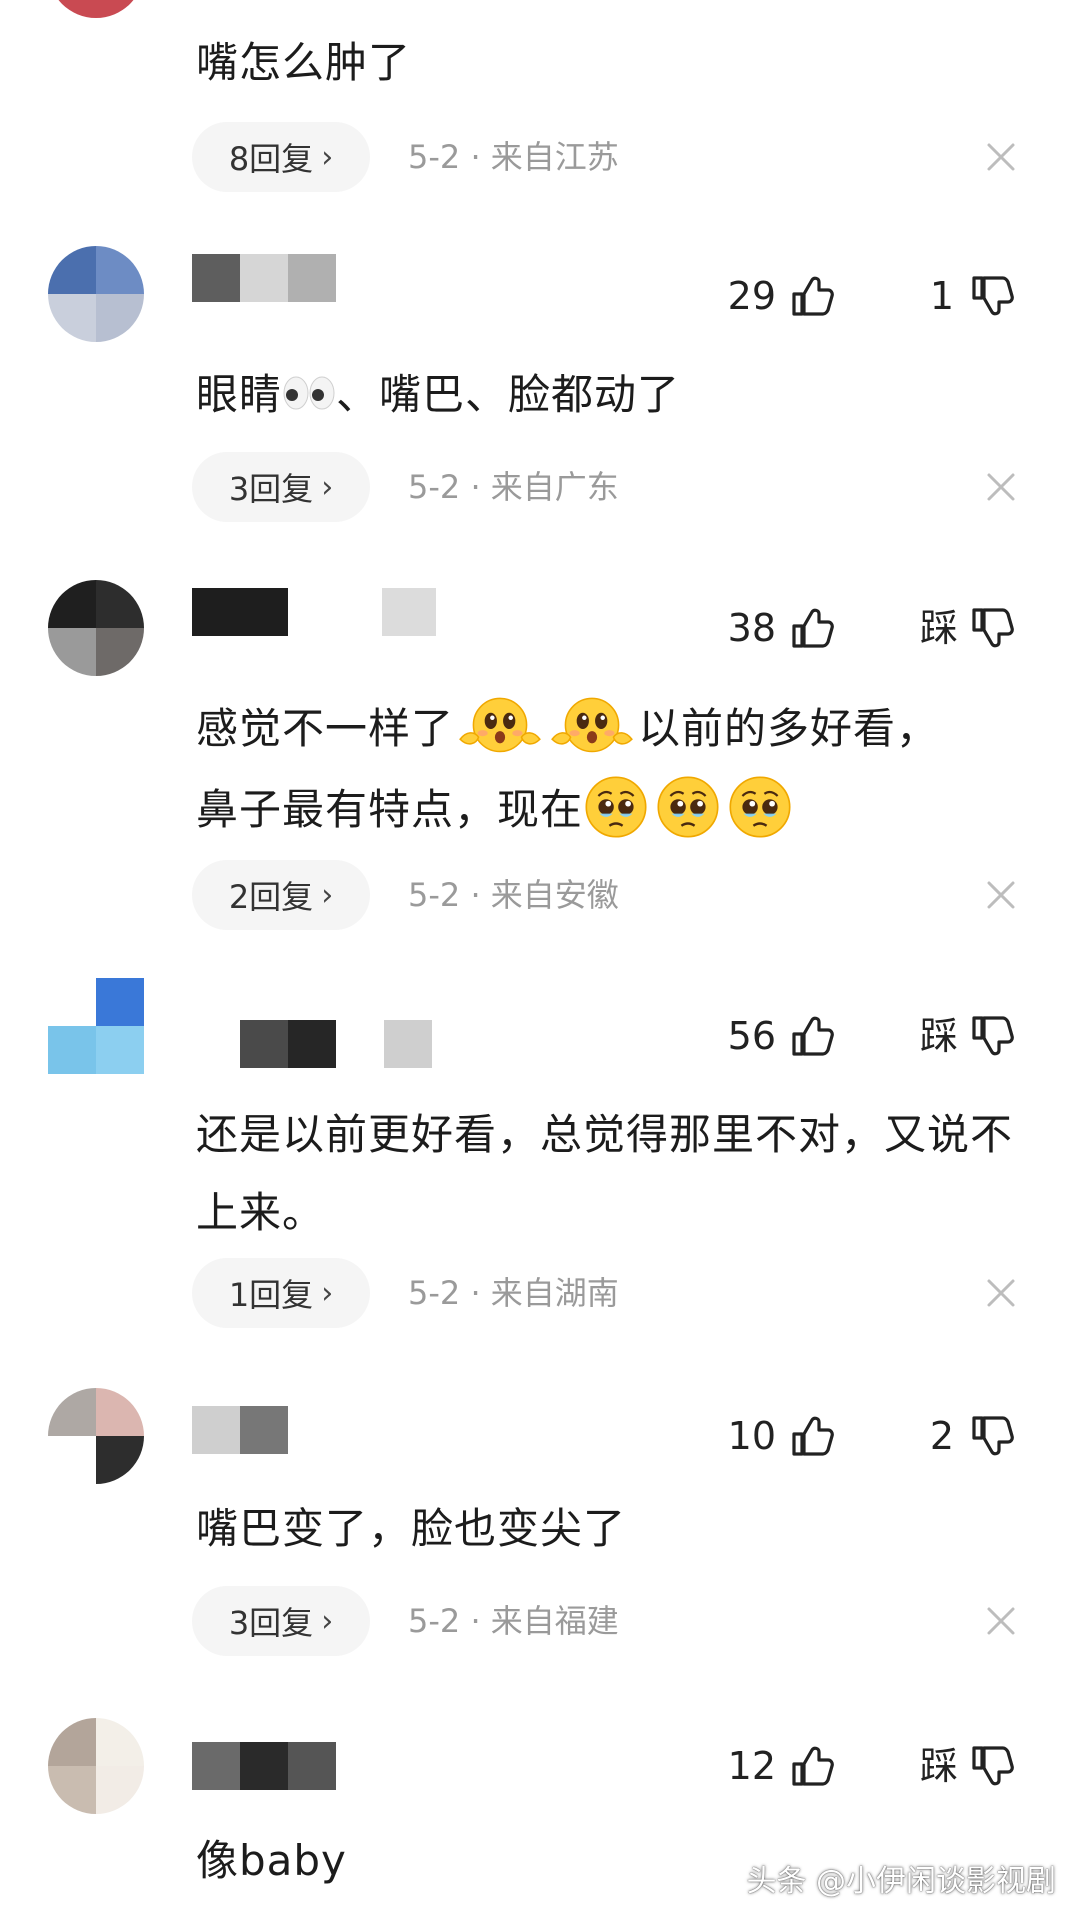  I want to click on like-count: 29, so click(751, 296).